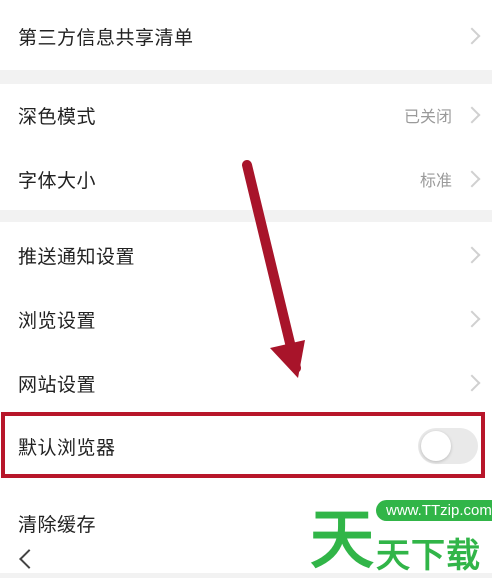 The height and width of the screenshot is (578, 492). Describe the element at coordinates (434, 510) in the screenshot. I see `watermark-url: www.TTzip.com` at that location.